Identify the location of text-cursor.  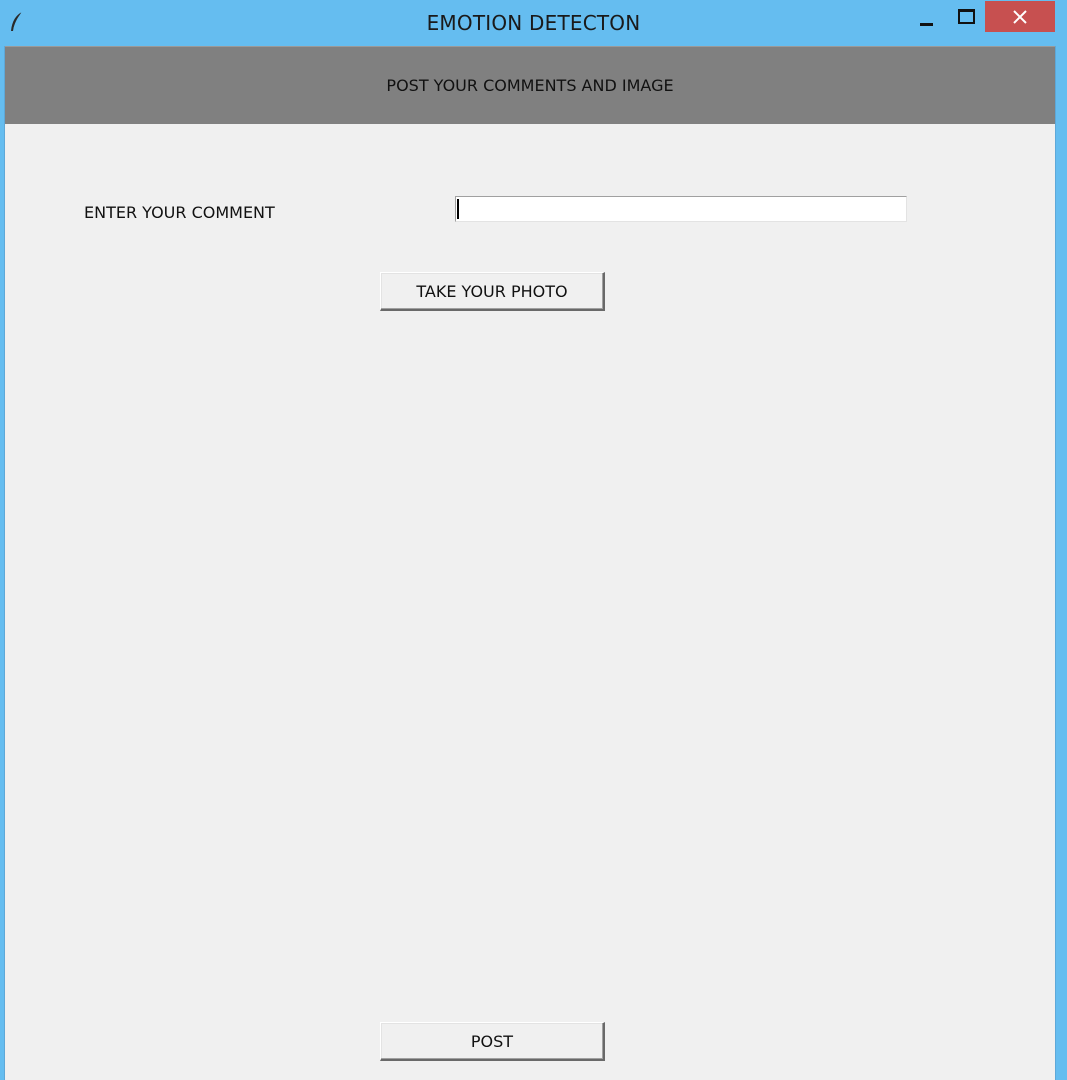
(458, 209).